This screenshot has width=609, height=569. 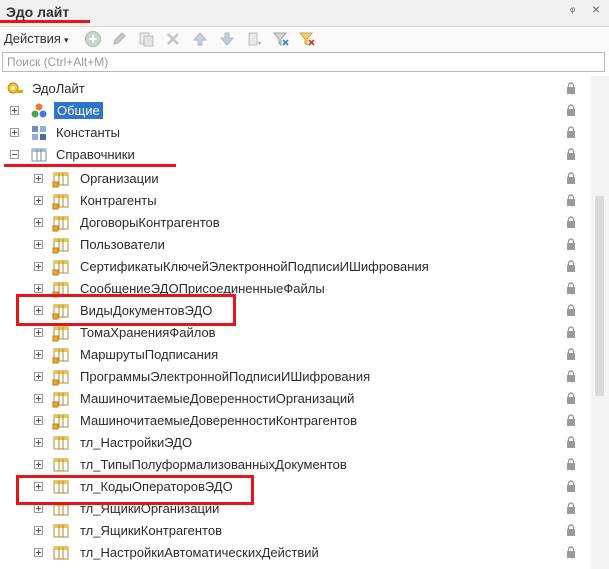 What do you see at coordinates (307, 39) in the screenshot?
I see `clear-filter-icon` at bounding box center [307, 39].